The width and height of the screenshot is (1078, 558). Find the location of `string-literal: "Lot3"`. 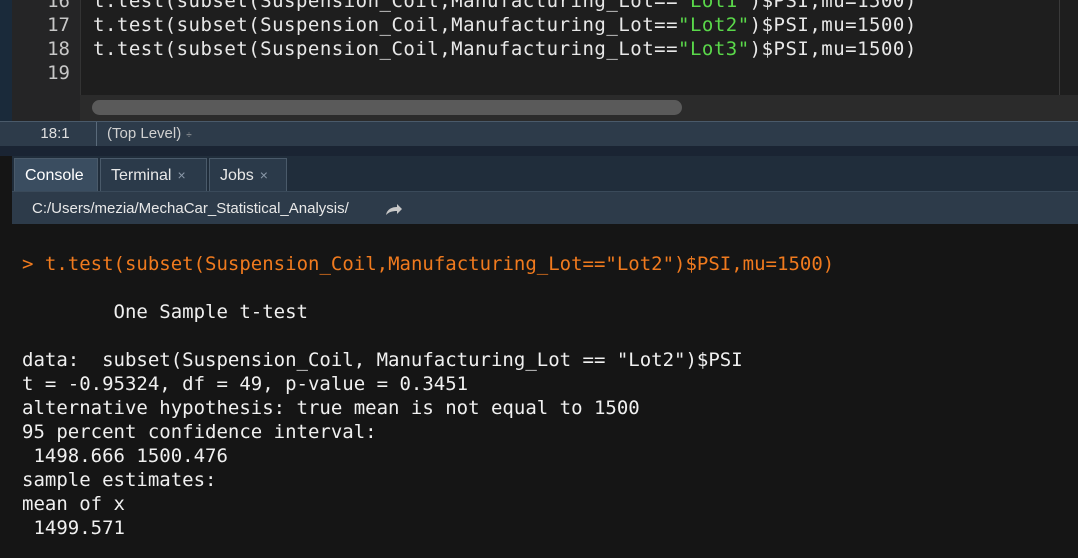

string-literal: "Lot3" is located at coordinates (714, 49).